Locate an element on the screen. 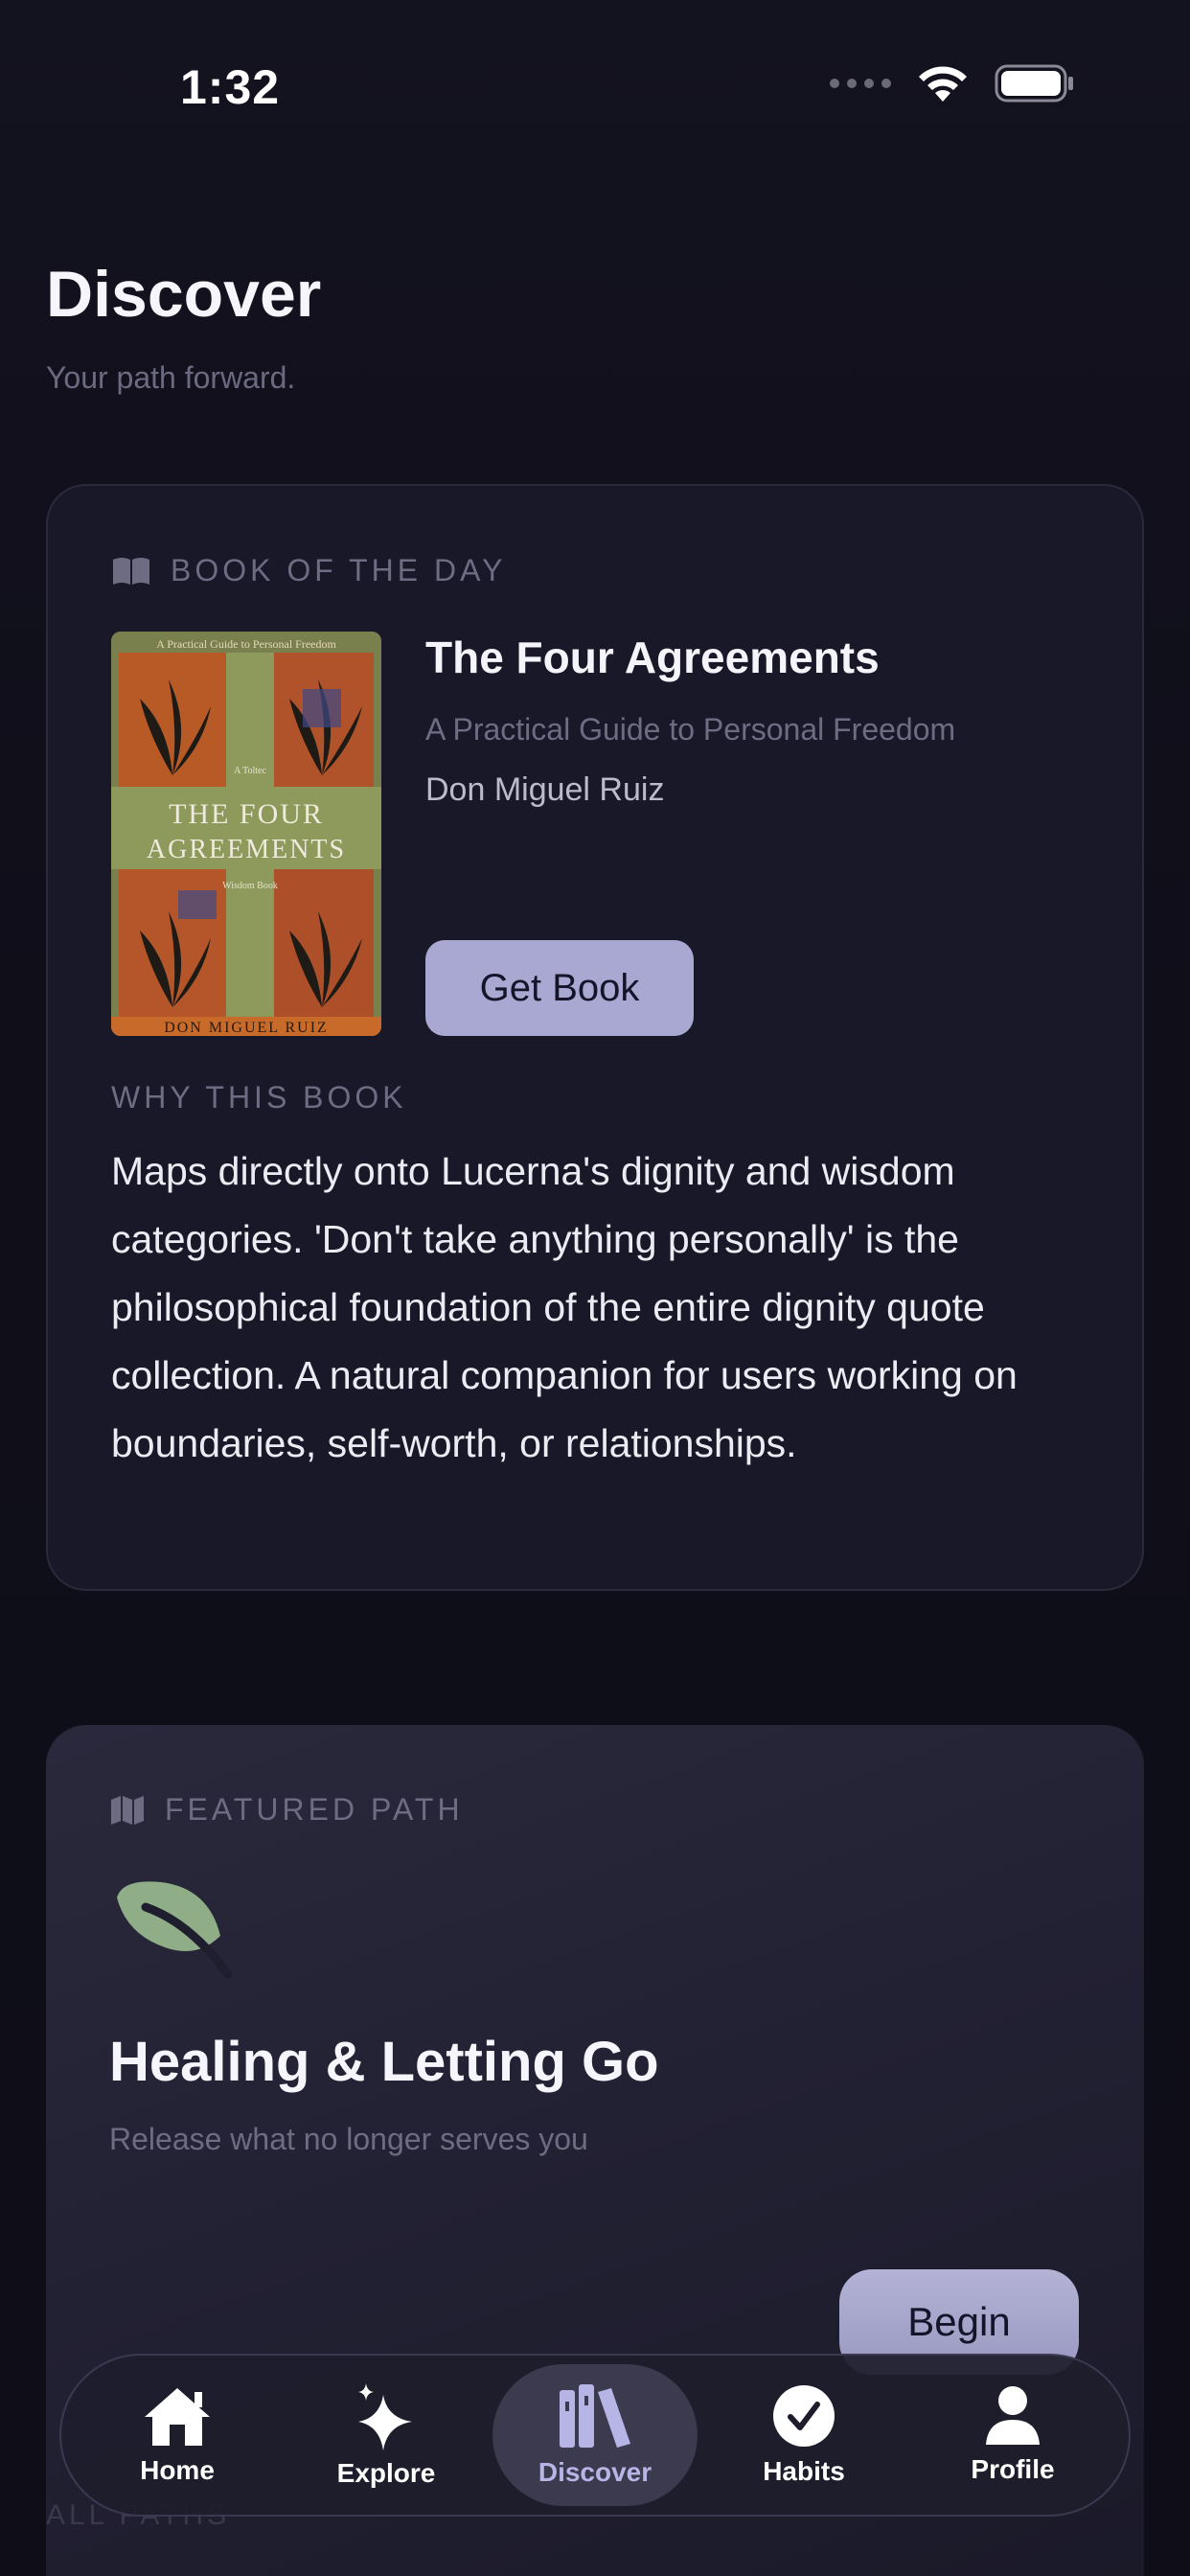 Image resolution: width=1190 pixels, height=2576 pixels. tab-explore: Explore is located at coordinates (387, 2435).